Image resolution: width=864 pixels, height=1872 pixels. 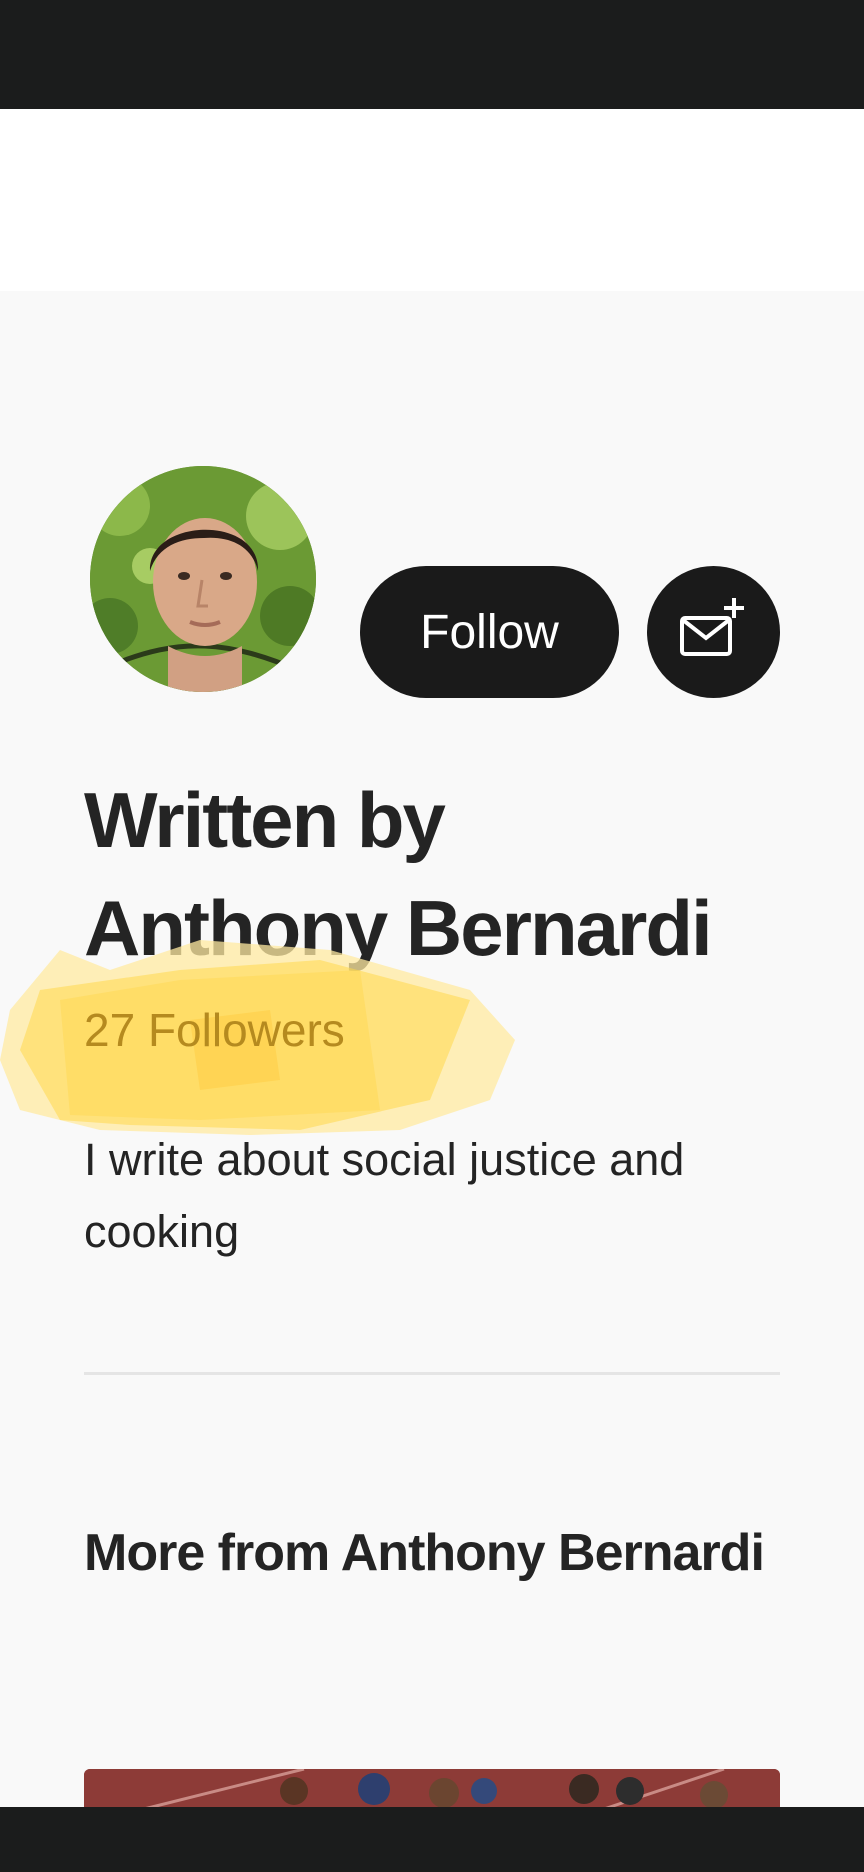 What do you see at coordinates (432, 1839) in the screenshot?
I see `system-nav-bar` at bounding box center [432, 1839].